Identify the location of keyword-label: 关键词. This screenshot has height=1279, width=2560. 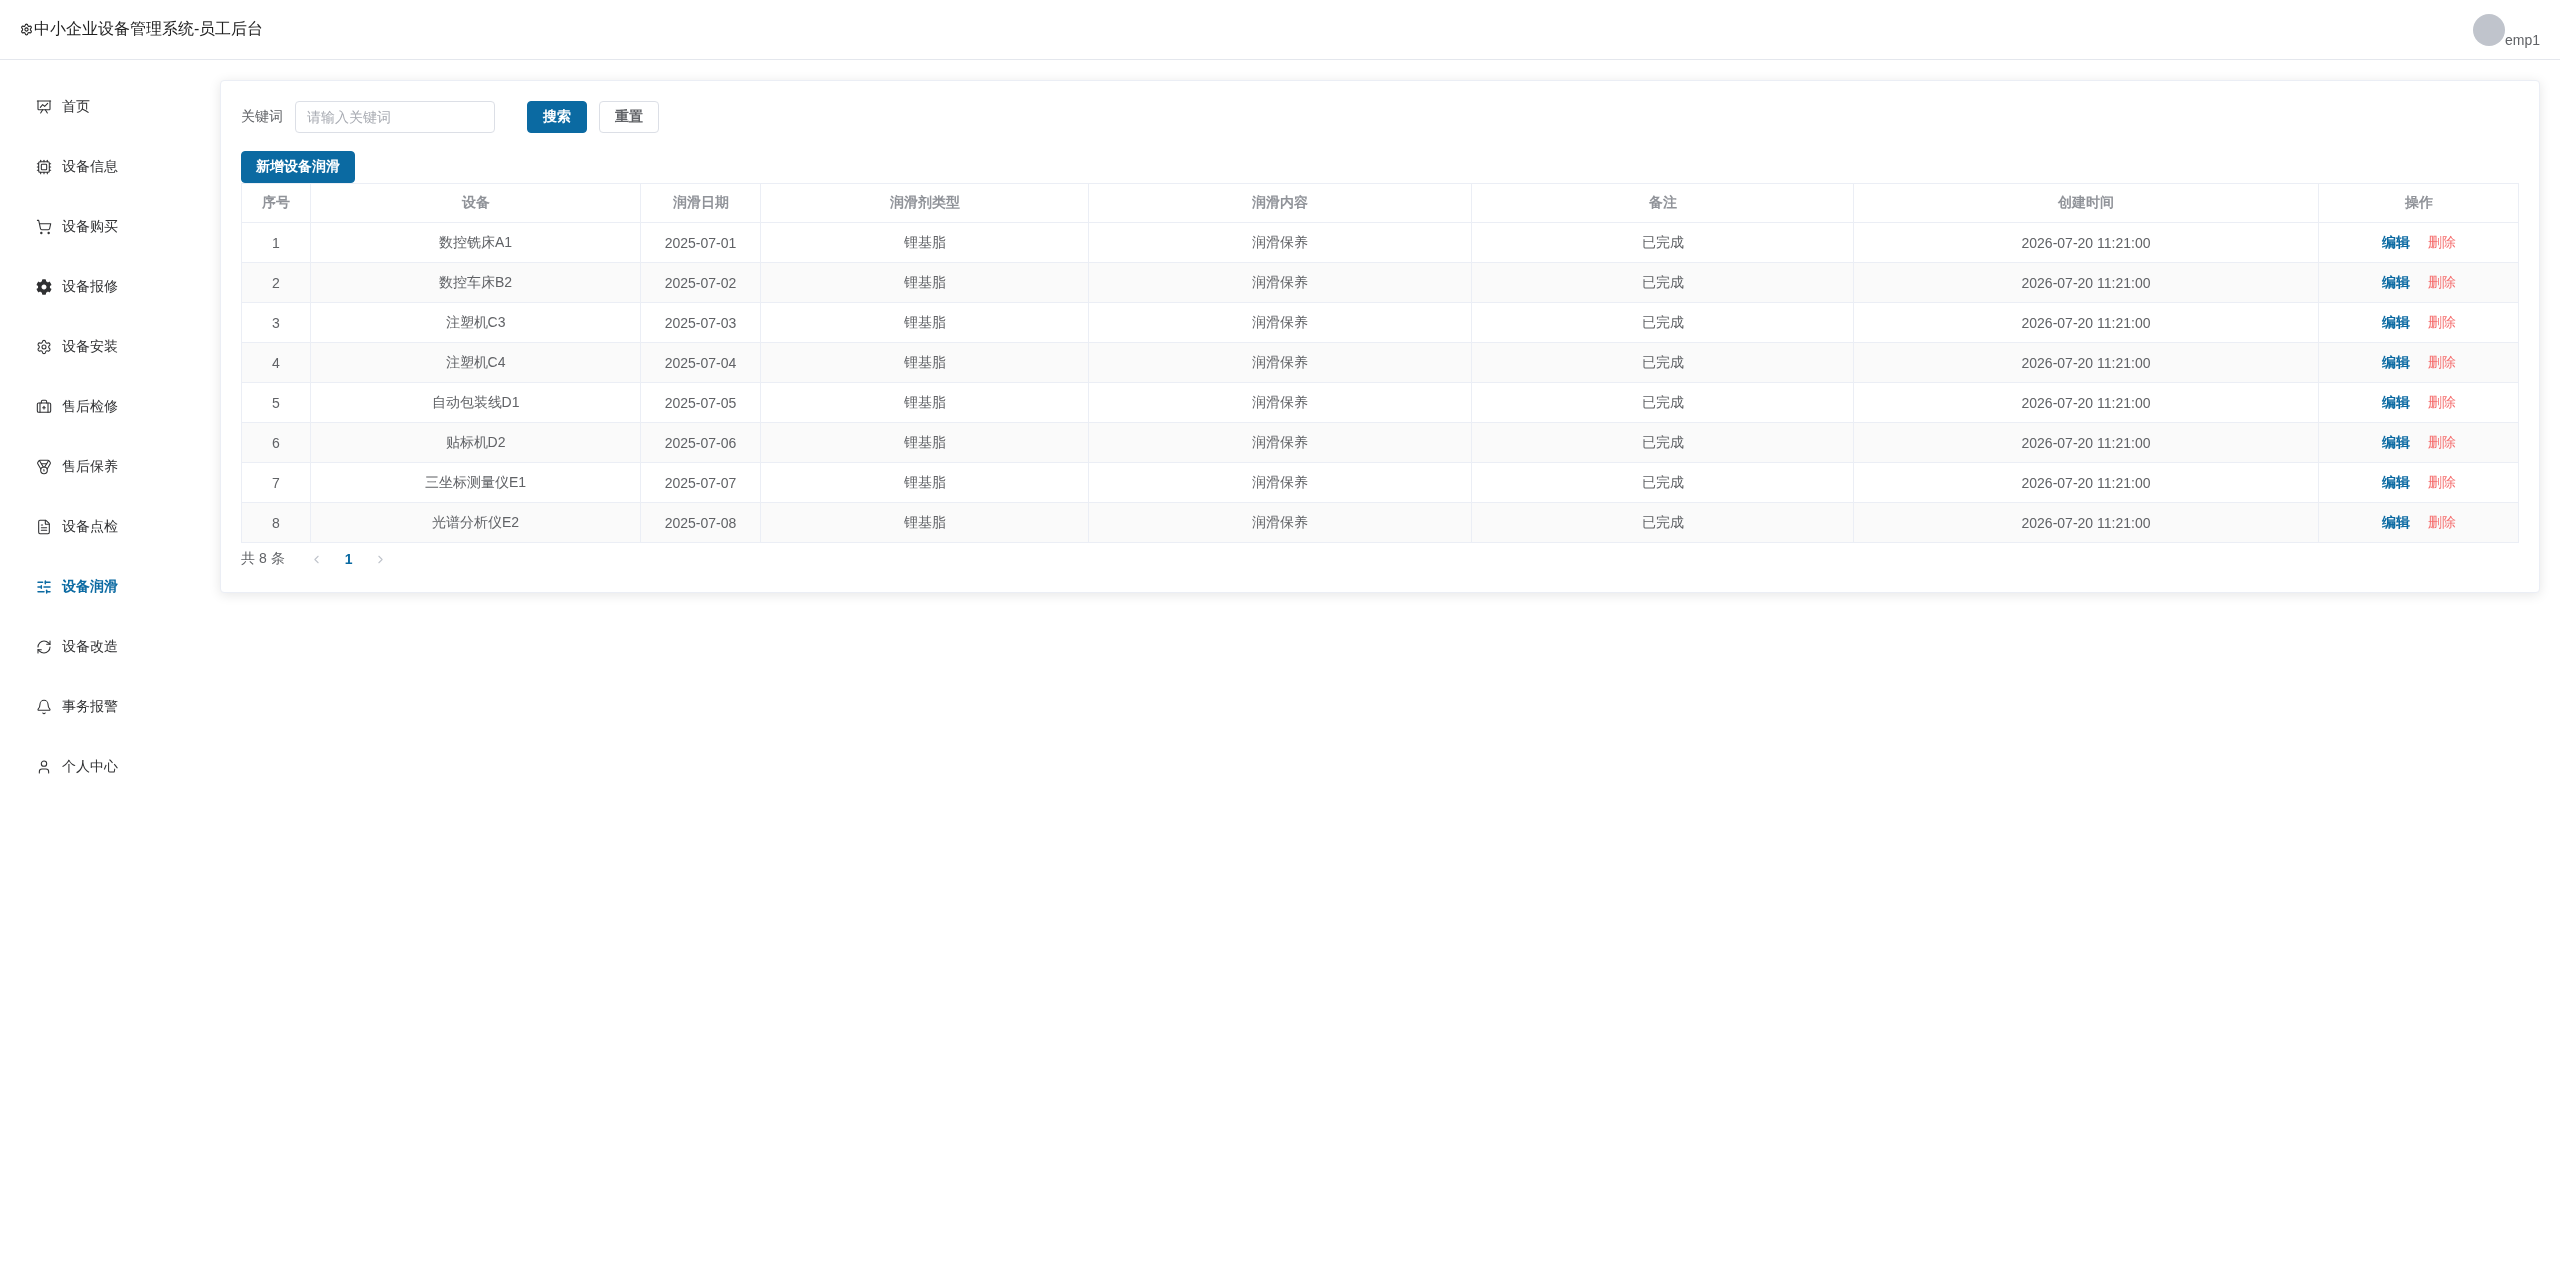
(262, 117).